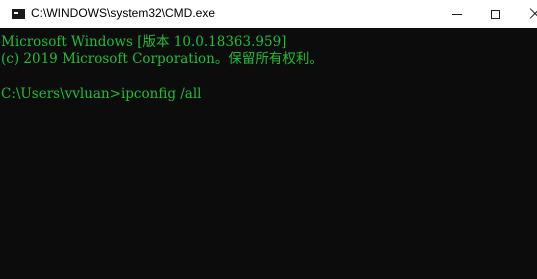 This screenshot has width=537, height=279. I want to click on maximize-button, so click(495, 14).